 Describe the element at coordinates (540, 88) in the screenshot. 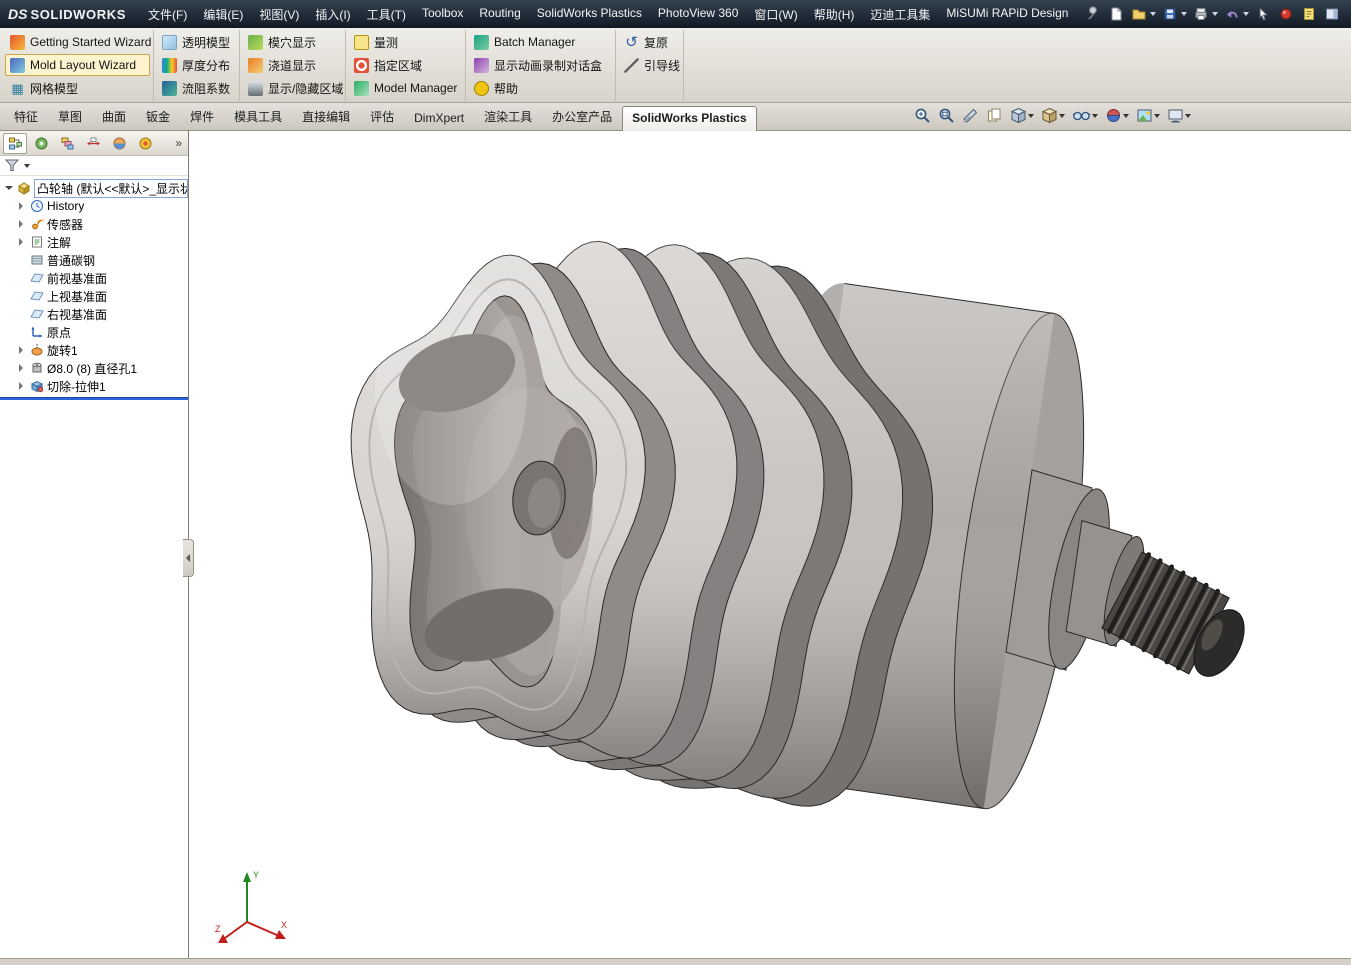

I see `ribbon-plastics-help: 帮助` at that location.